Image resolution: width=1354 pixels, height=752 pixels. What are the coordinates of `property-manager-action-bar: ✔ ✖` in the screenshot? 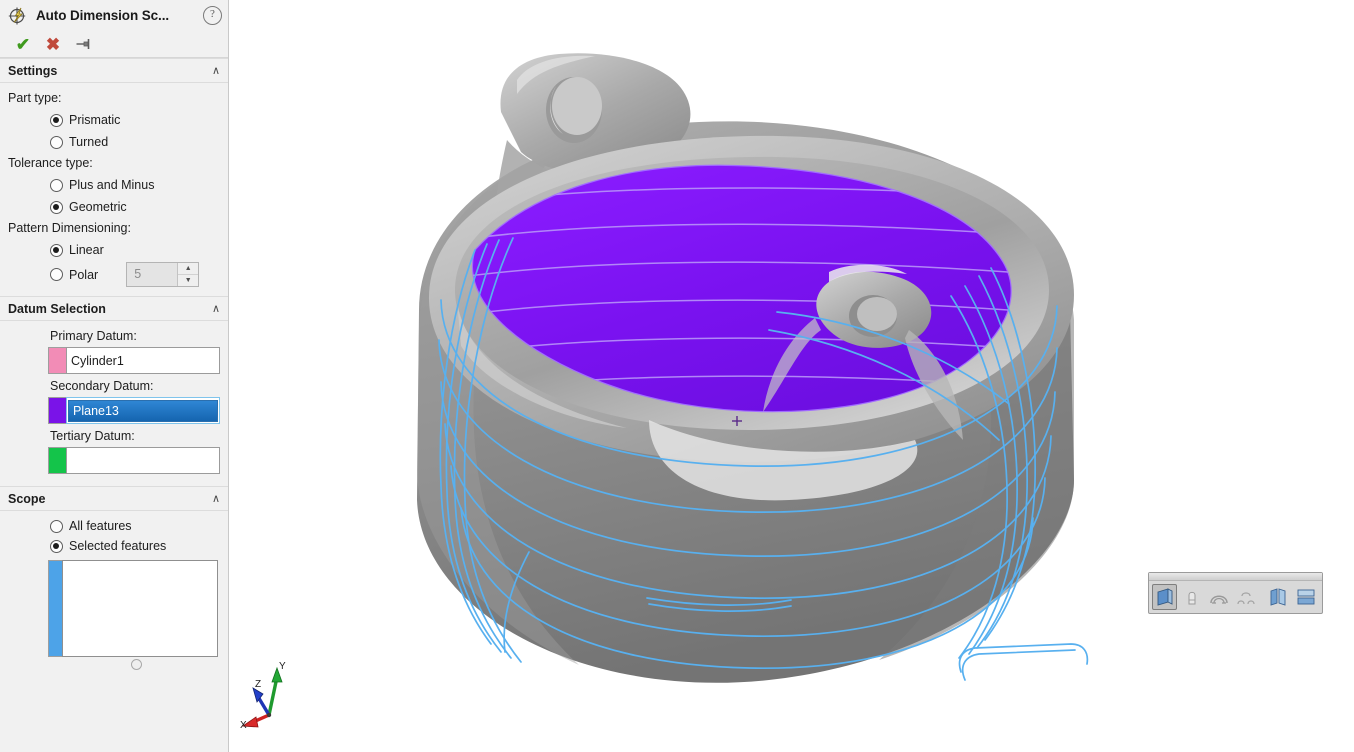 It's located at (114, 44).